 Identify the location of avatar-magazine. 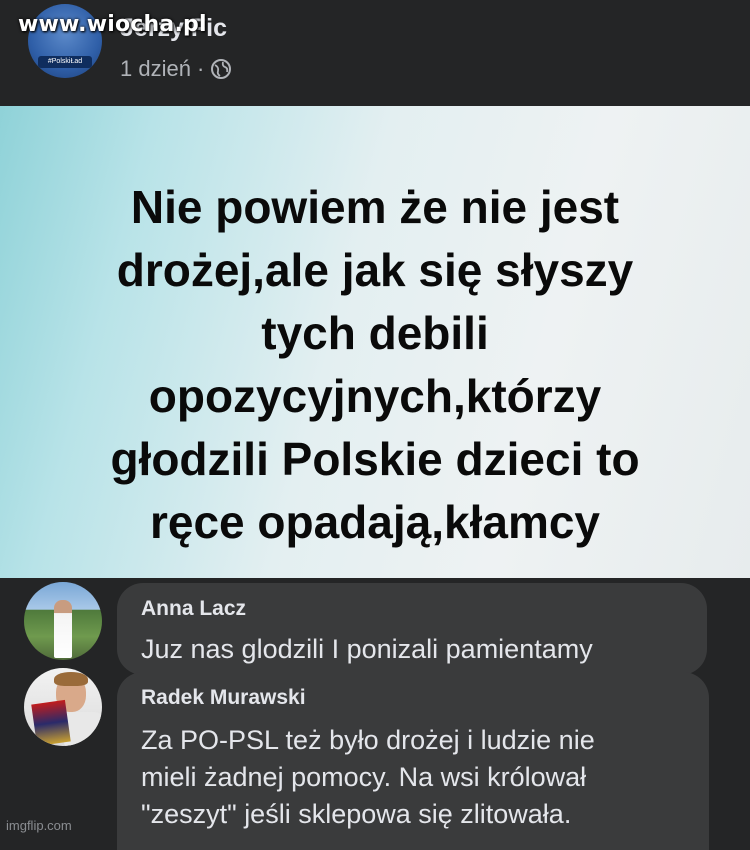
(51, 722).